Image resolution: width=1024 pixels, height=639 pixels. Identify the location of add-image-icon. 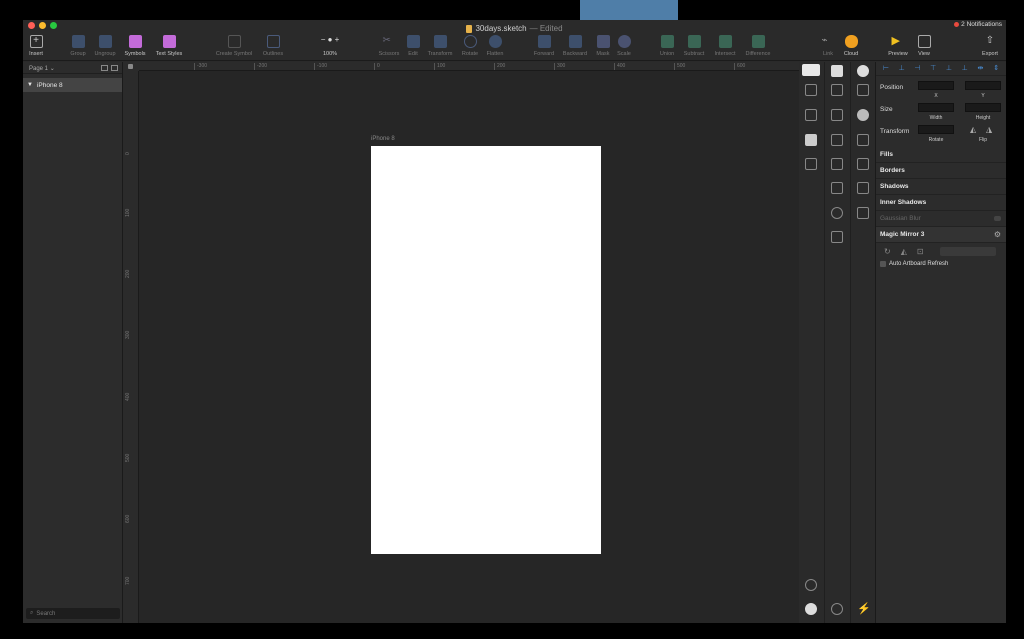
(863, 213).